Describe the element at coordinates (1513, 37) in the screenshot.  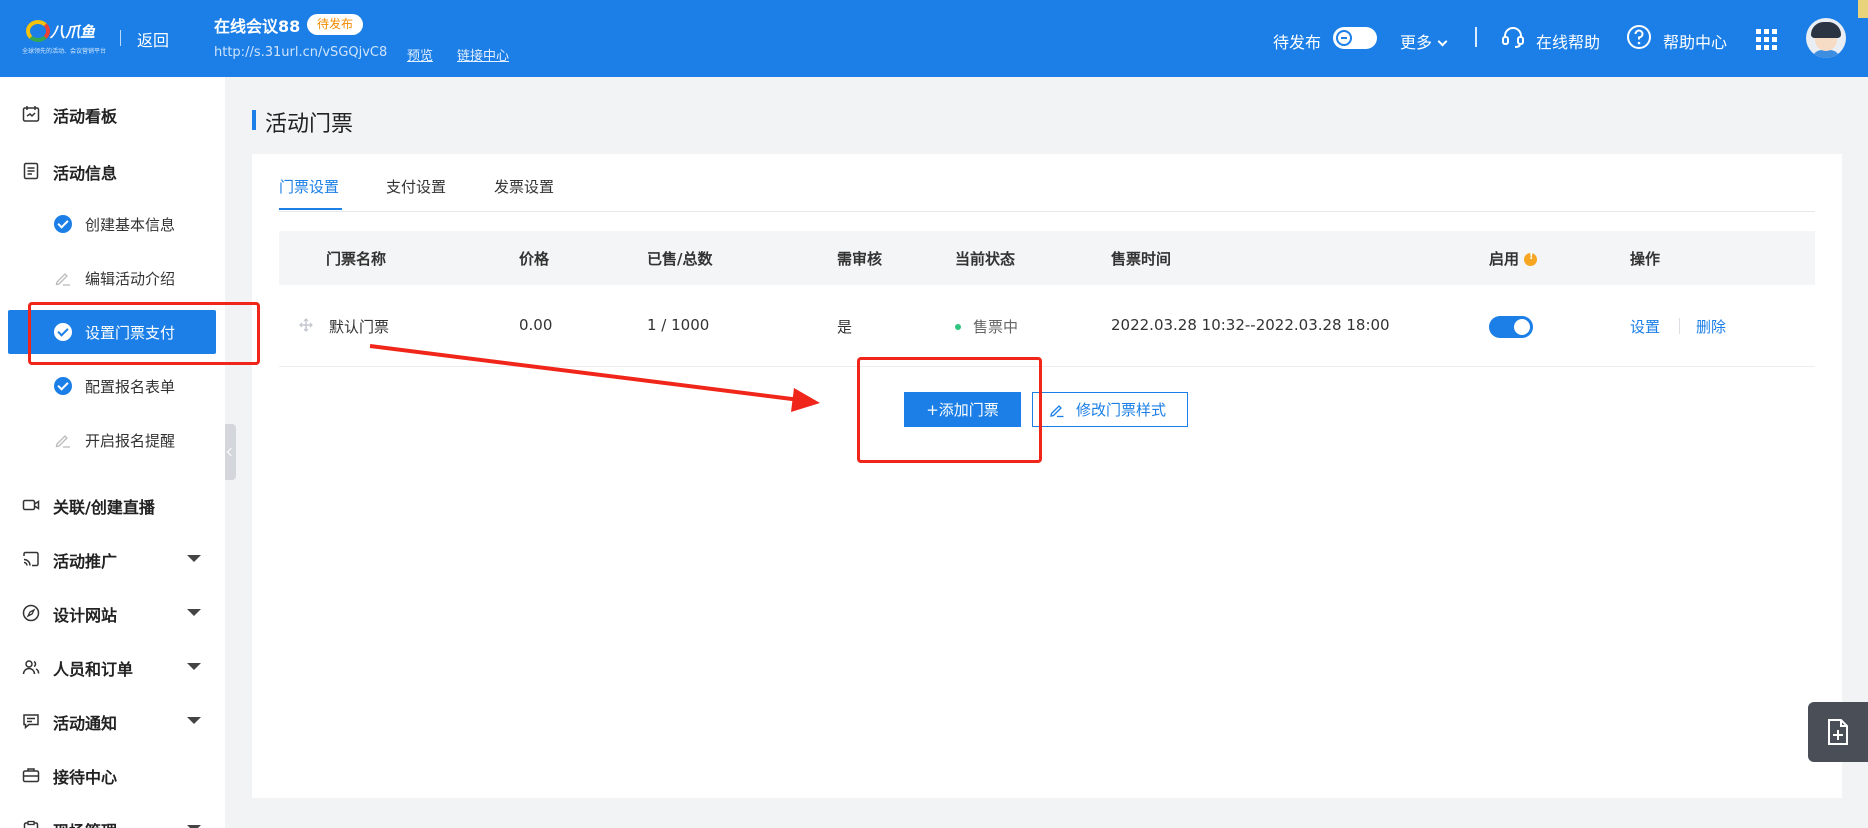
I see `headset-icon` at that location.